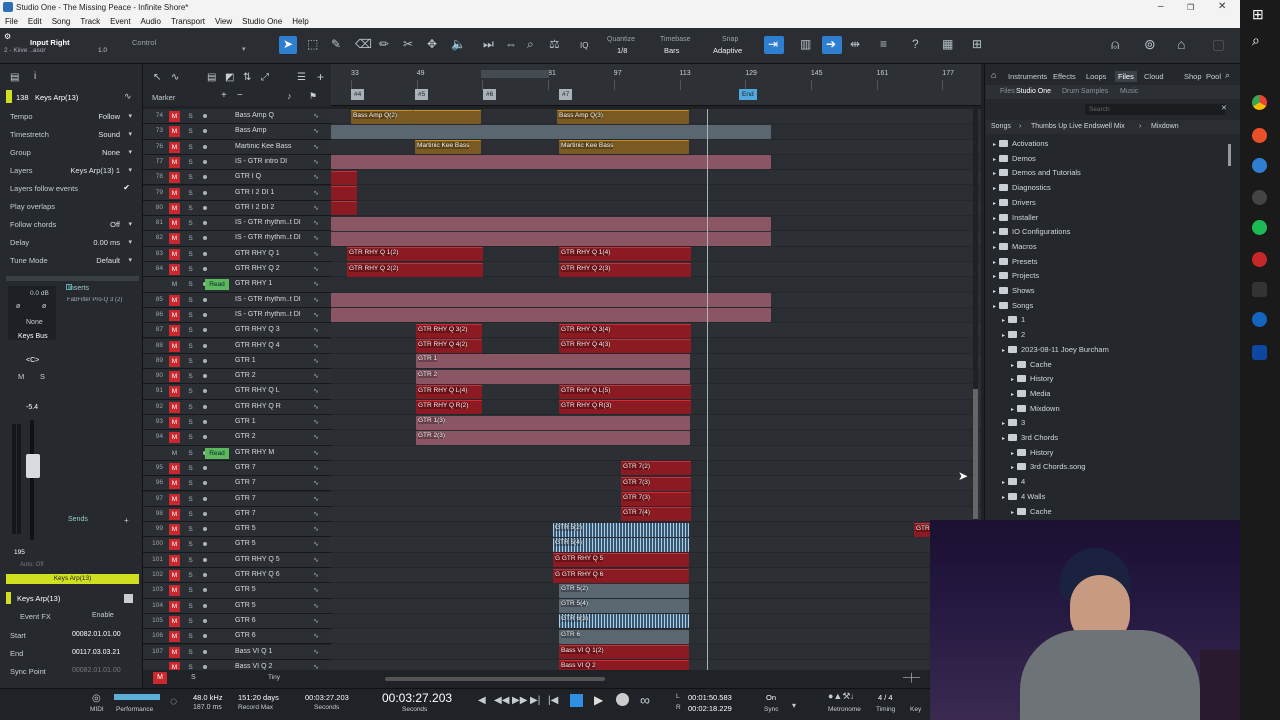 This screenshot has height=720, width=1280. What do you see at coordinates (1115, 44) in the screenshot?
I see `user-icon: ⍝` at bounding box center [1115, 44].